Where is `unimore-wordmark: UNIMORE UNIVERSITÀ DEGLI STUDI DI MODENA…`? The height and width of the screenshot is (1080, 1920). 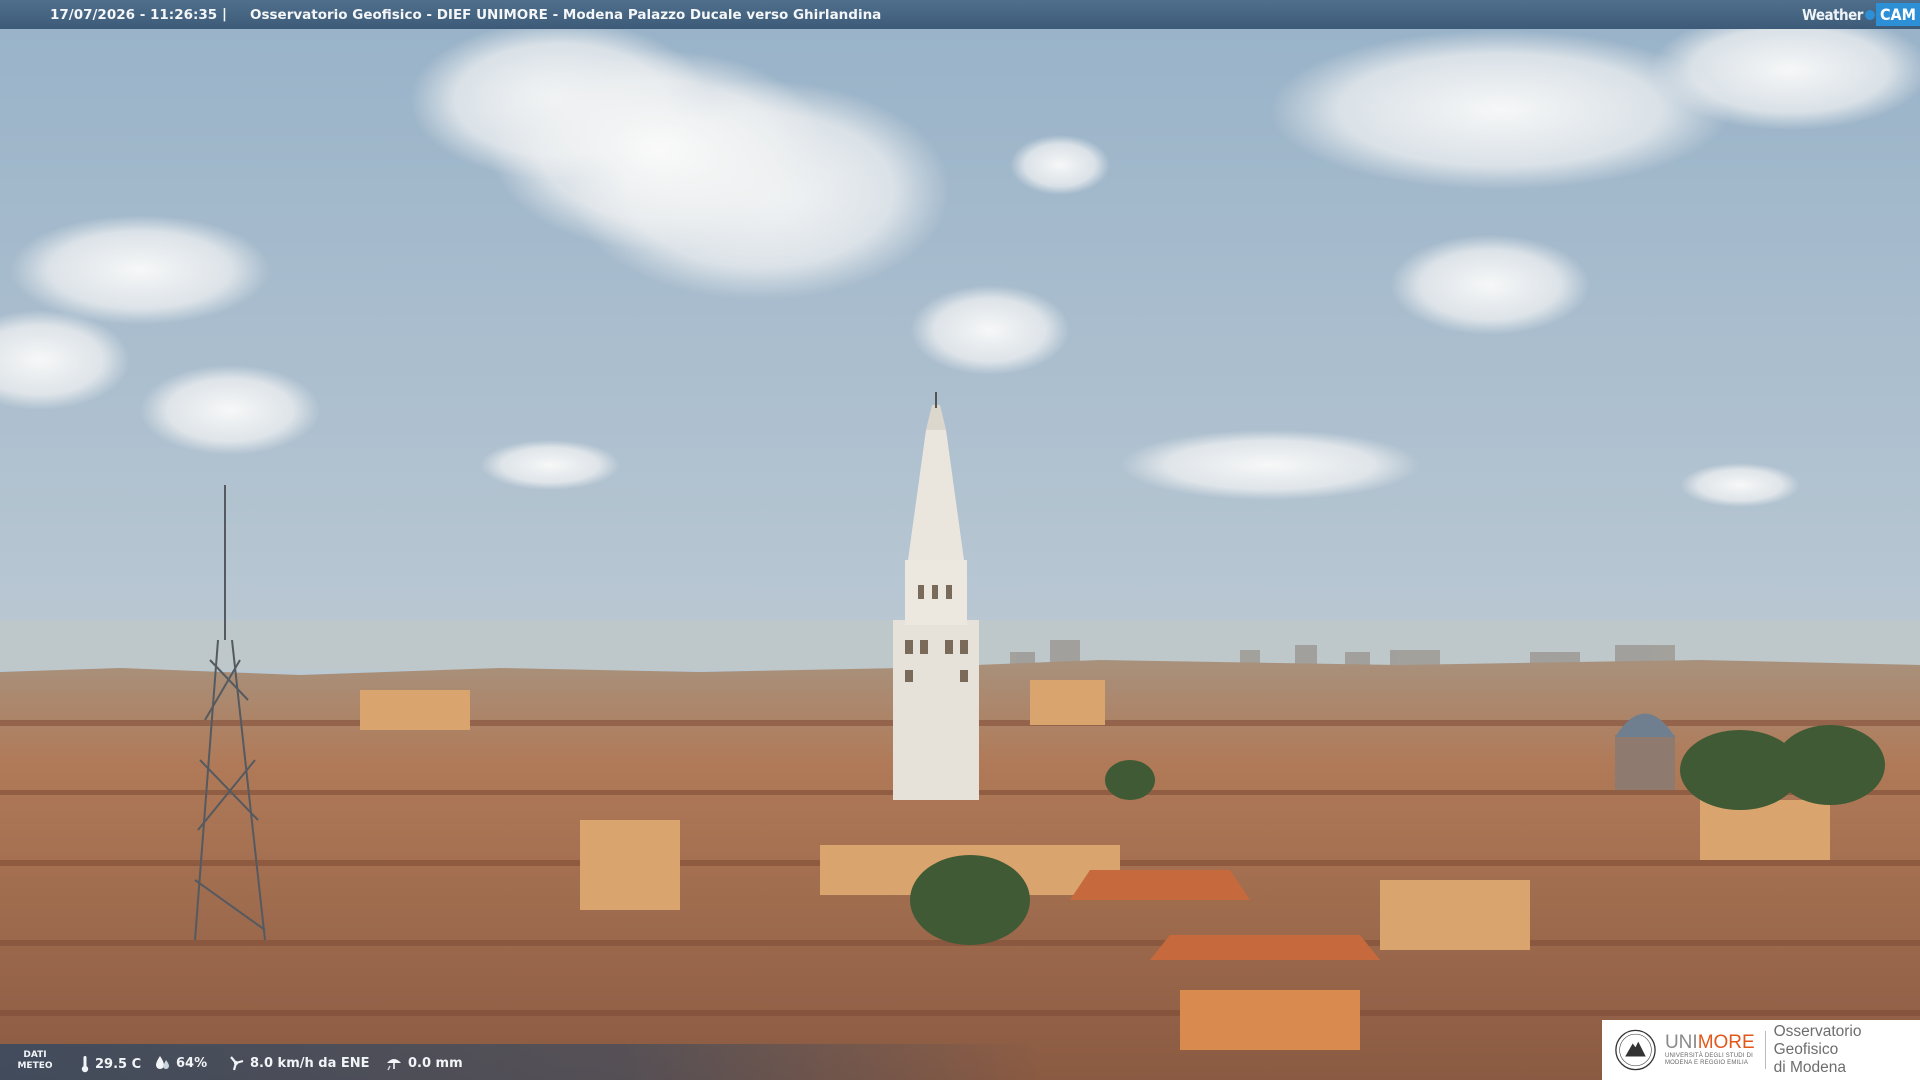 unimore-wordmark: UNIMORE UNIVERSITÀ DEGLI STUDI DI MODENA… is located at coordinates (1710, 1050).